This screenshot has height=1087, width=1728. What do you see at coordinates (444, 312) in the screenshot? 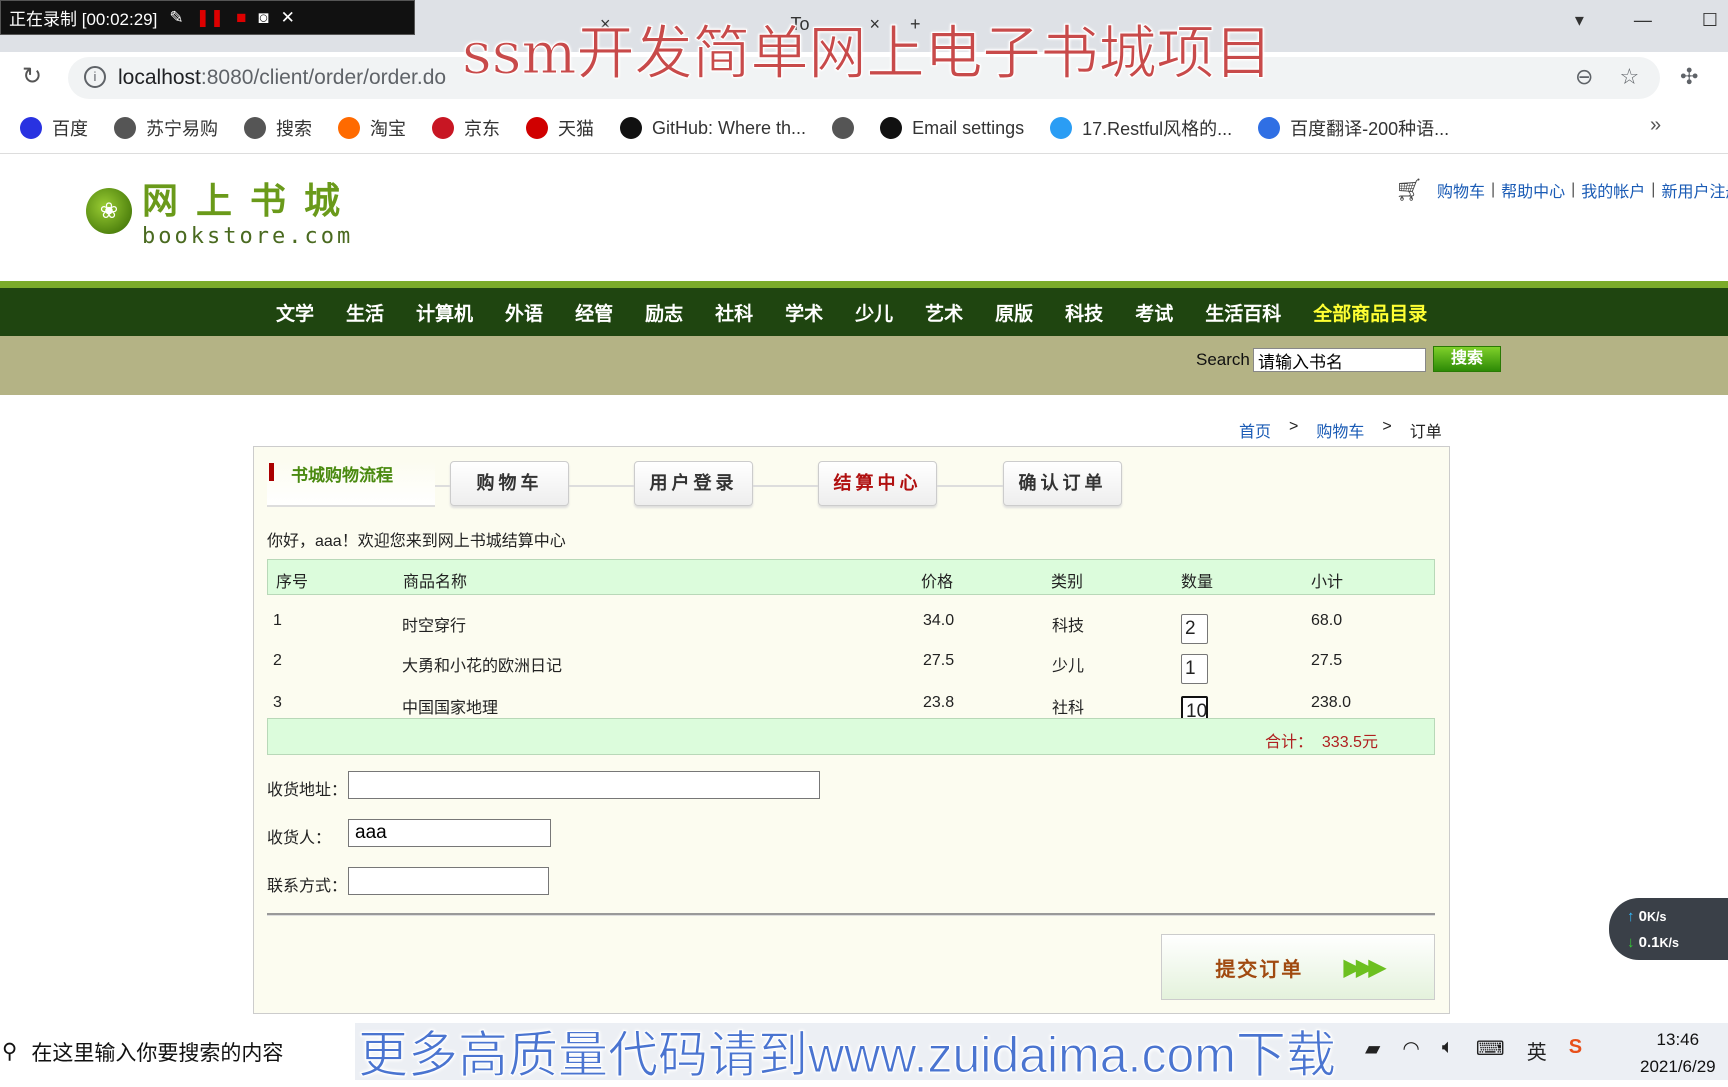
I see `nav-item: 计算机` at bounding box center [444, 312].